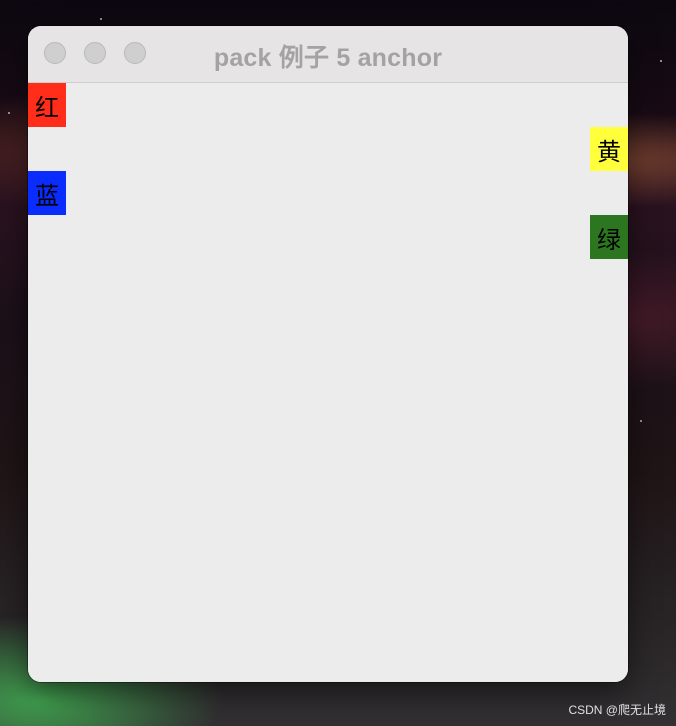 The image size is (676, 726). I want to click on watermark: CSDN @爬无止境, so click(617, 710).